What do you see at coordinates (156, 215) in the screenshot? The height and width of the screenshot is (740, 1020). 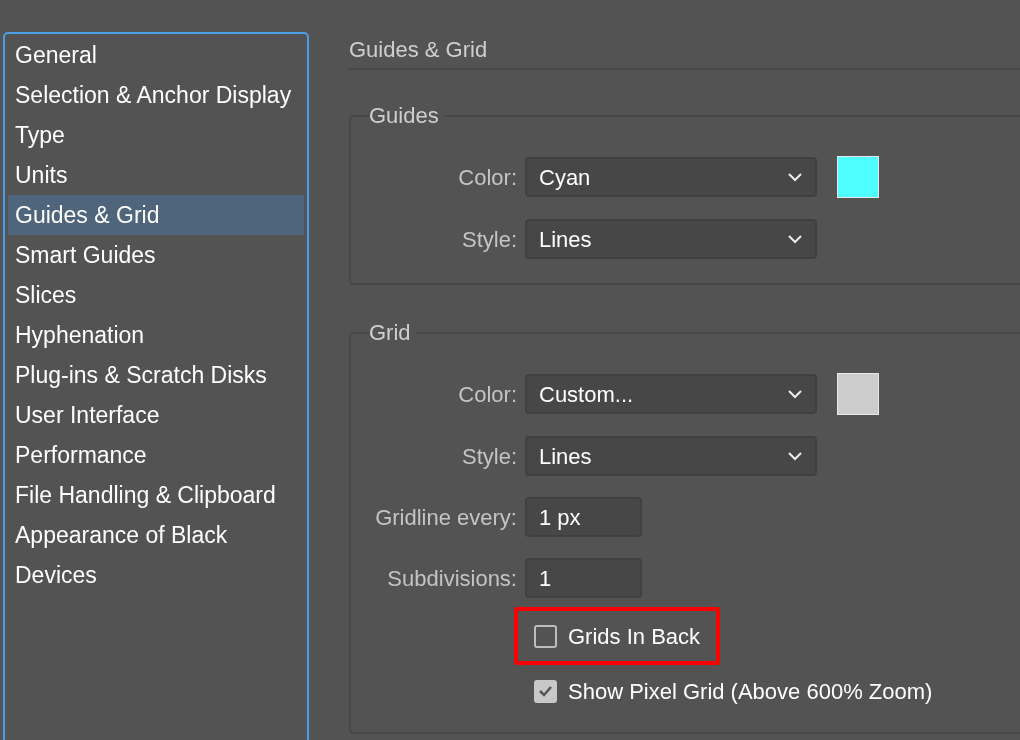 I see `sidebar-item: Guides & Grid` at bounding box center [156, 215].